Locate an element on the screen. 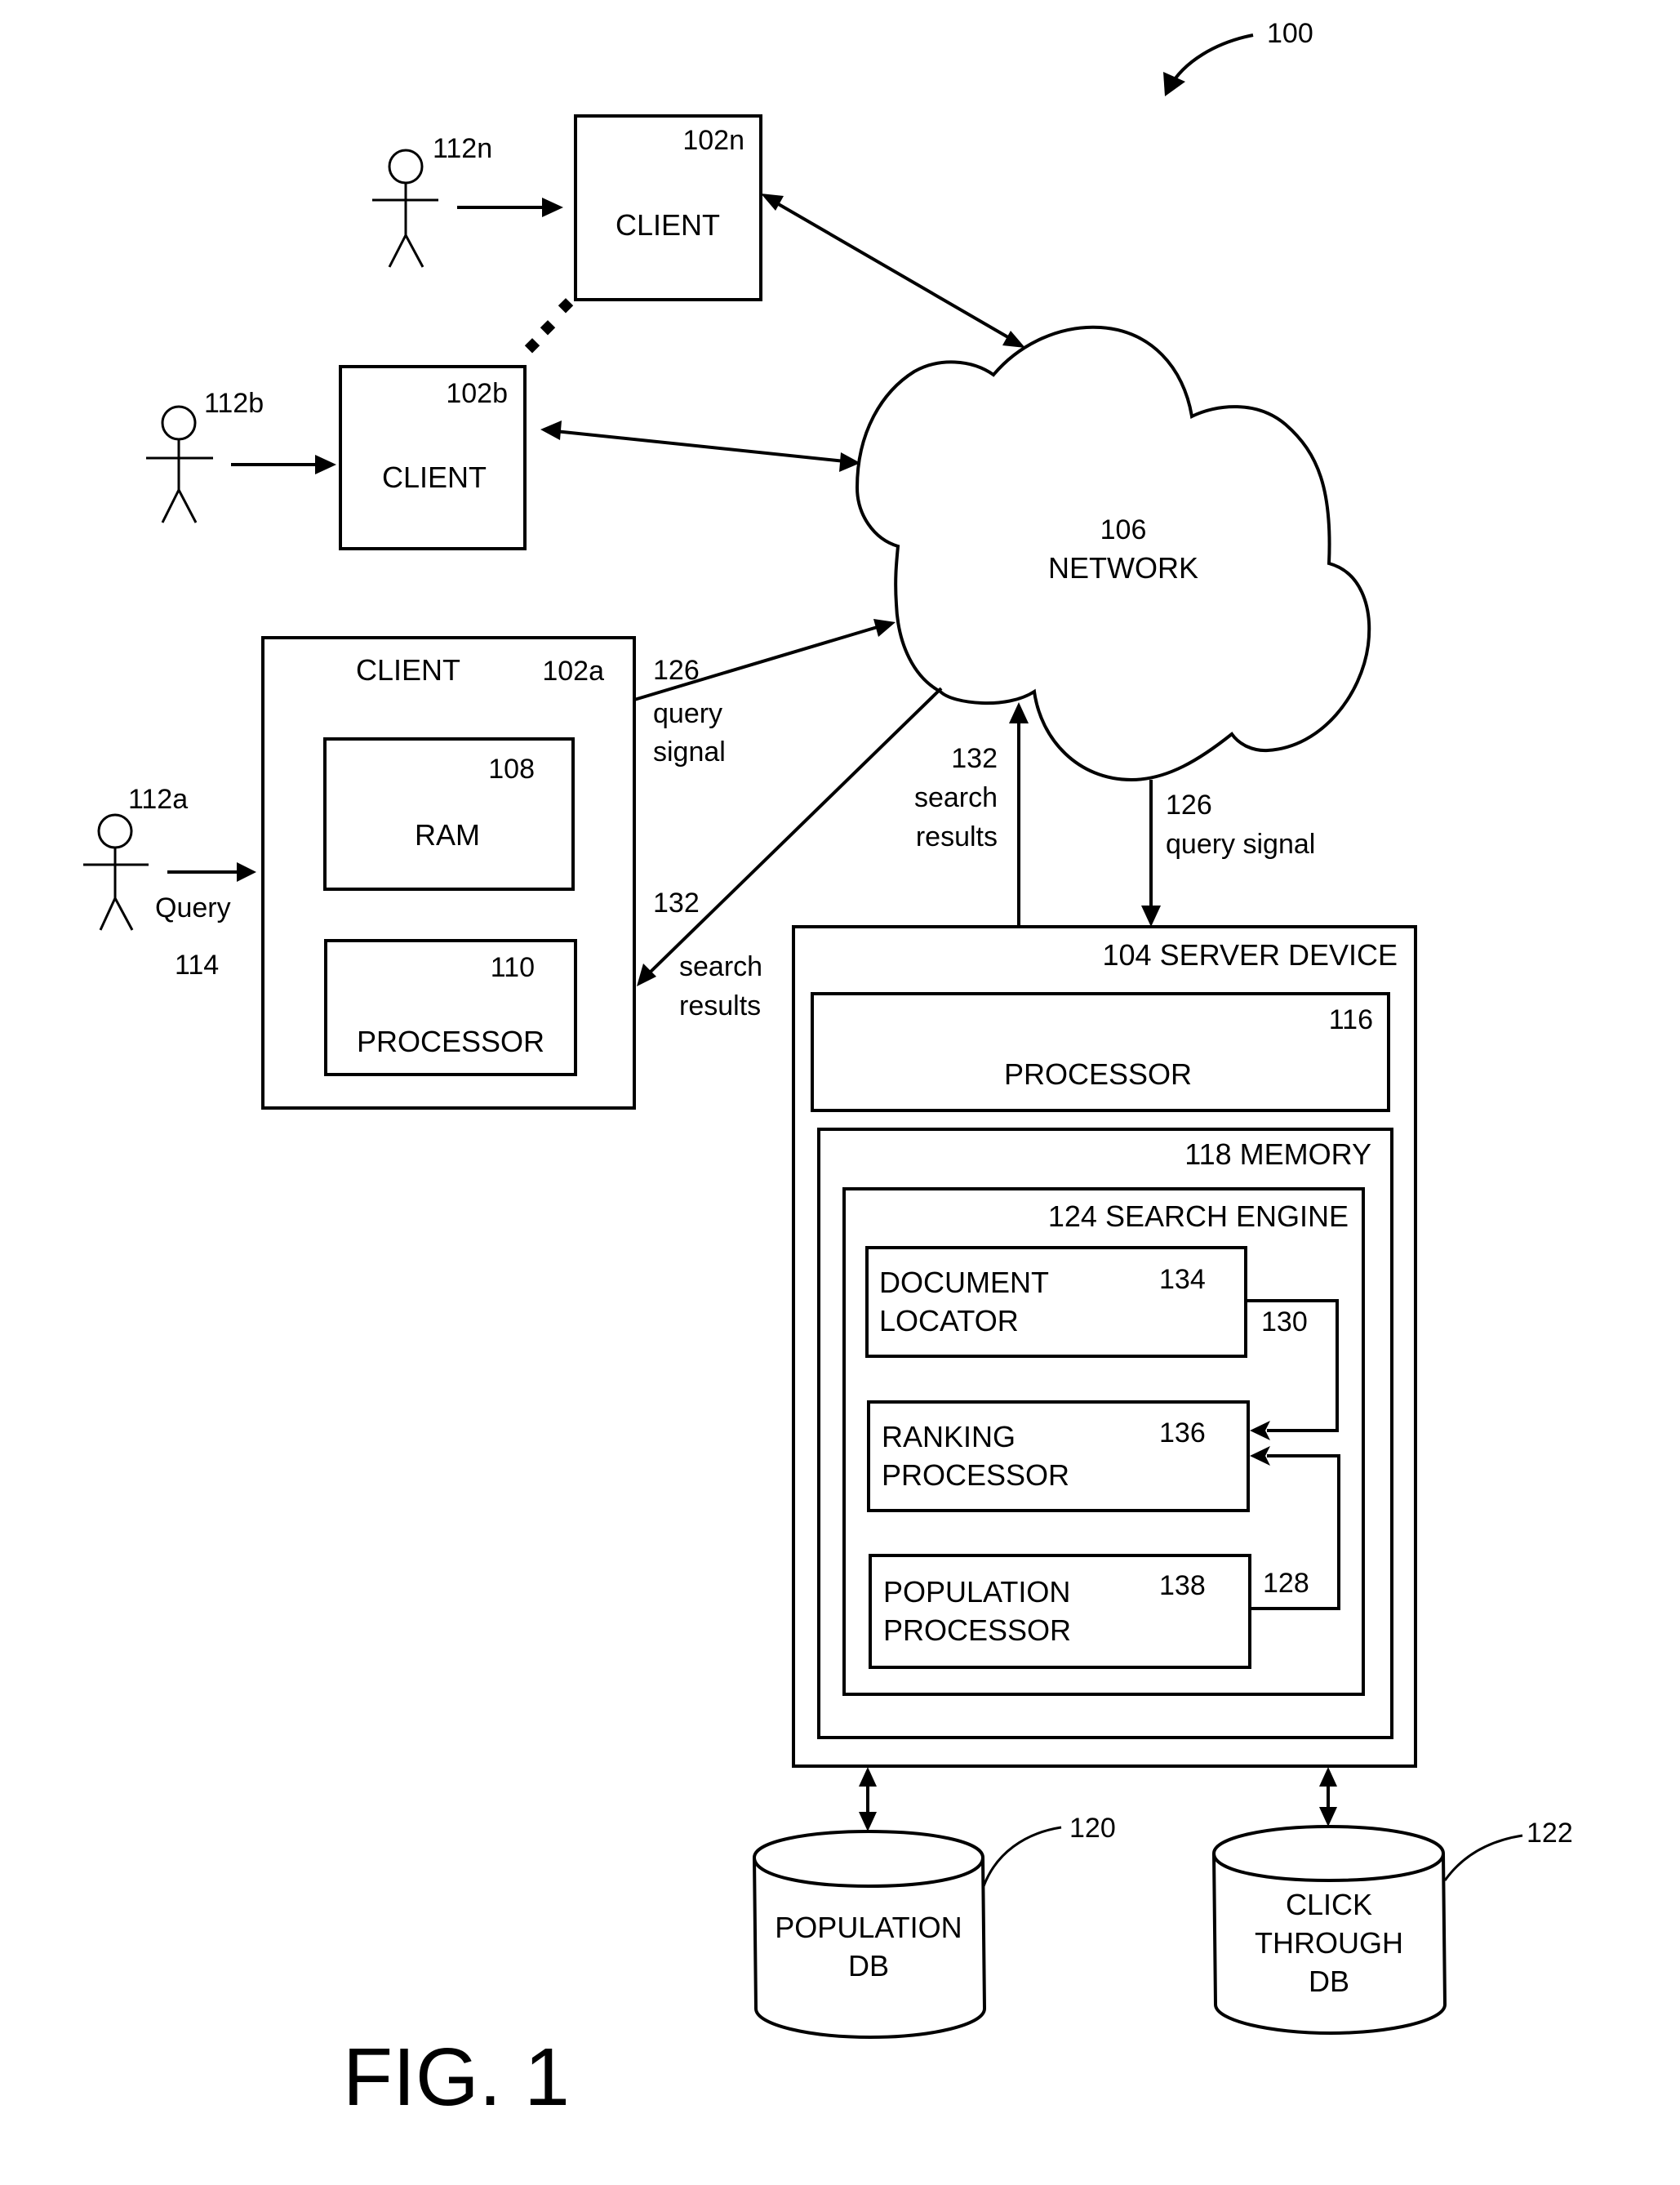 This screenshot has height=2185, width=1680. server-clickthrough-db-link is located at coordinates (1328, 1797).